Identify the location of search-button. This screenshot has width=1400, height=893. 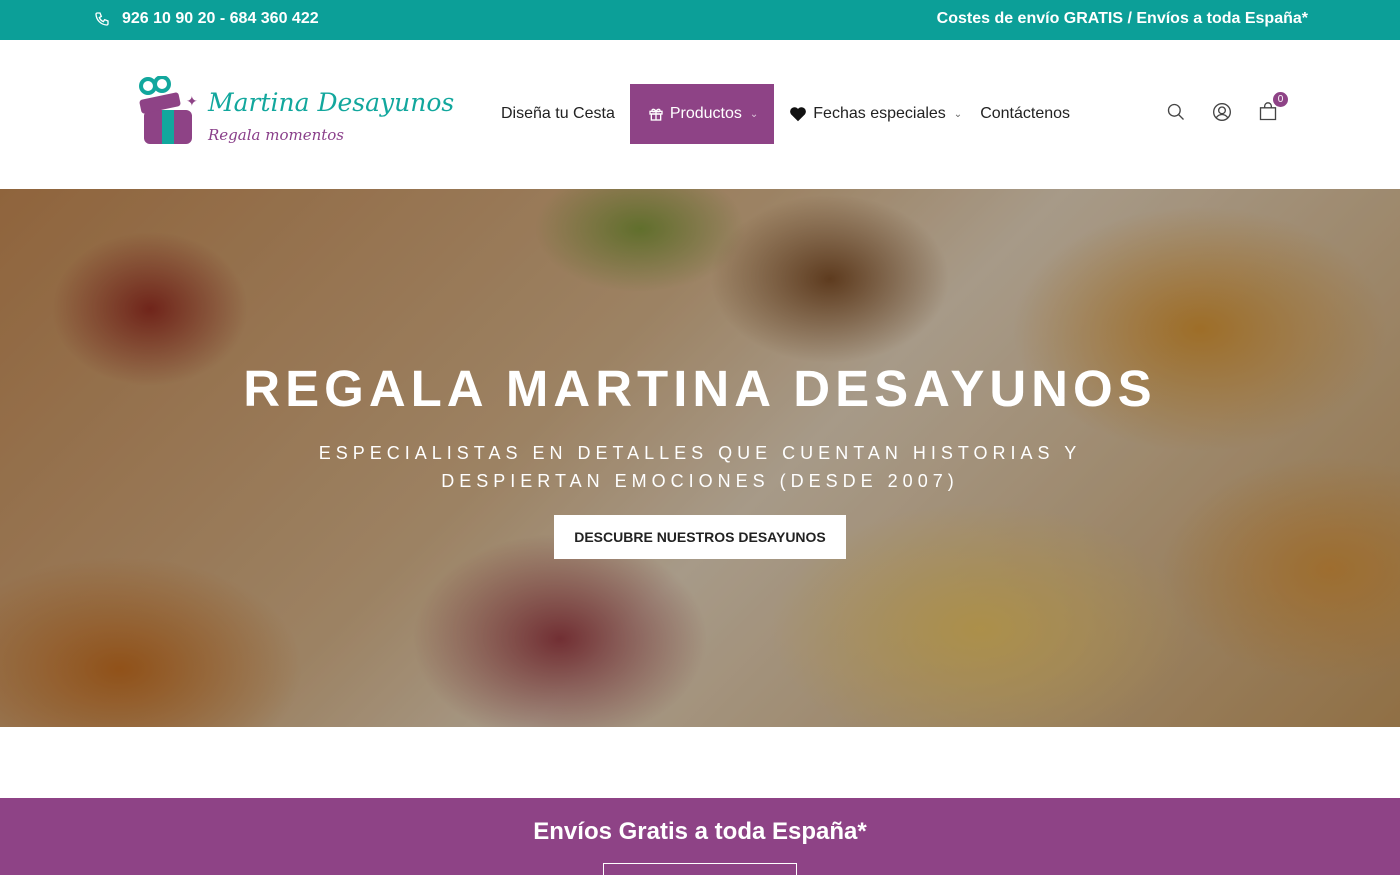
(1176, 112).